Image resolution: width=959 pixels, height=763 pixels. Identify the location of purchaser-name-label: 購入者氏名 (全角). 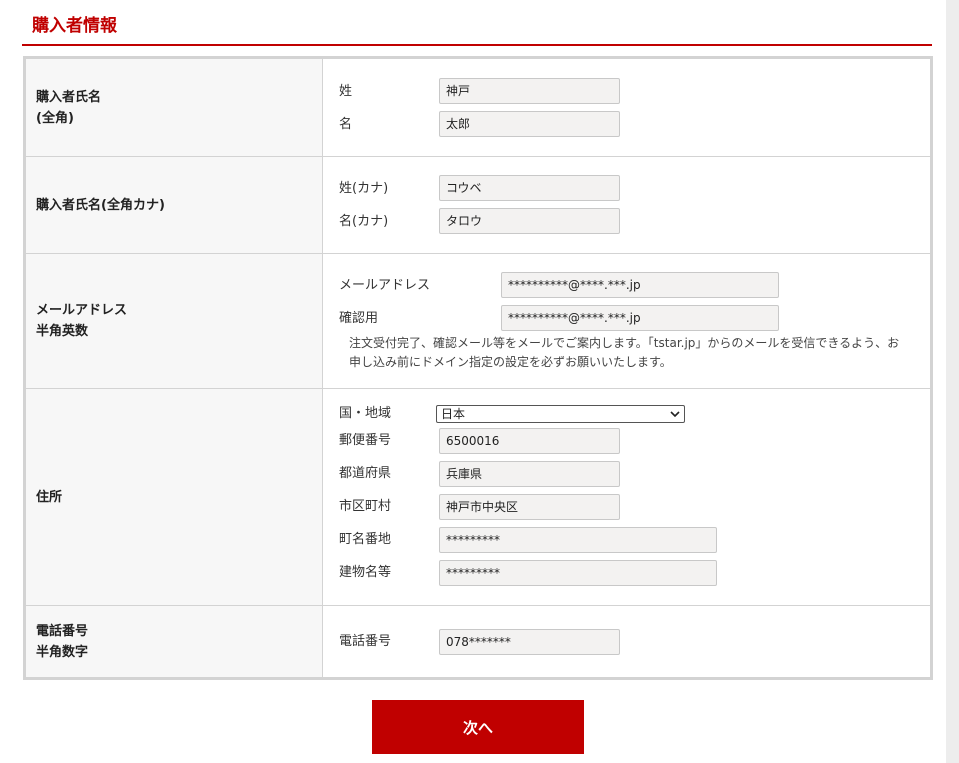
(69, 107).